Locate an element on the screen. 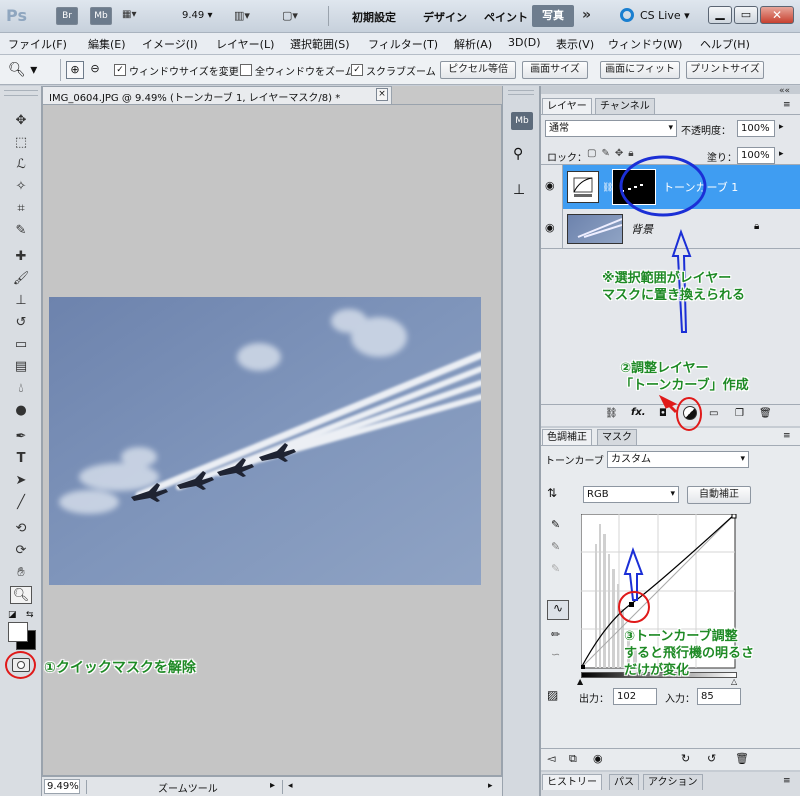 This screenshot has height=796, width=800. foreground-color-swatch is located at coordinates (18, 632).